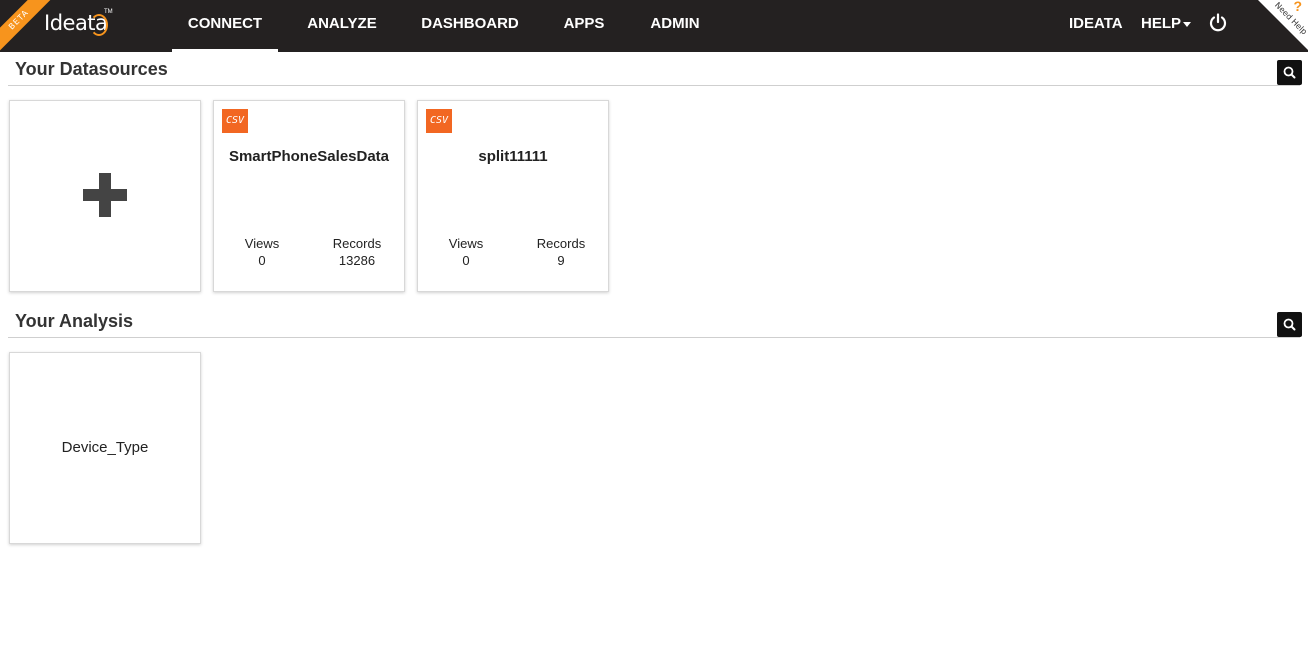 The height and width of the screenshot is (671, 1308). Describe the element at coordinates (513, 156) in the screenshot. I see `datasource-name: split11111` at that location.